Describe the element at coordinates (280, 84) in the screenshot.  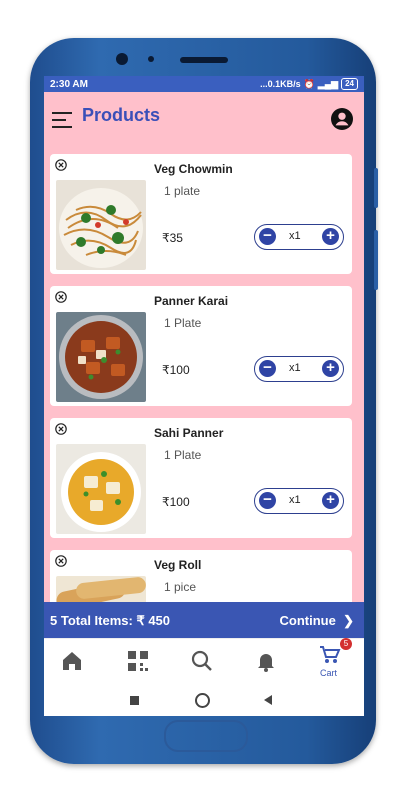
I see `network-speed: ...0.1KB/s` at that location.